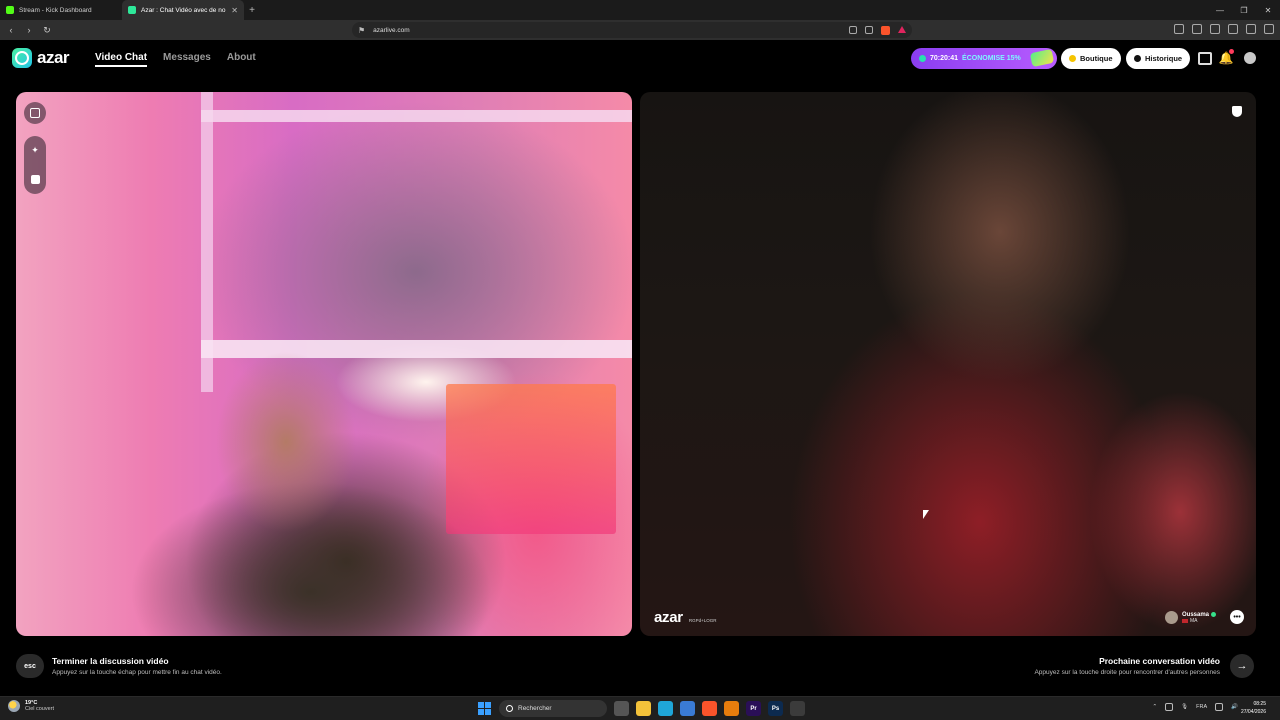 The width and height of the screenshot is (1280, 720). Describe the element at coordinates (1250, 58) in the screenshot. I see `profile-icon` at that location.